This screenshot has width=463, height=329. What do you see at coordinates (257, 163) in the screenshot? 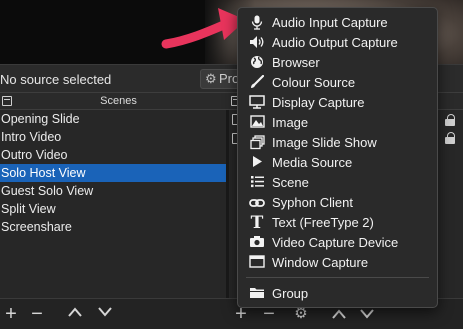
I see `play-icon` at bounding box center [257, 163].